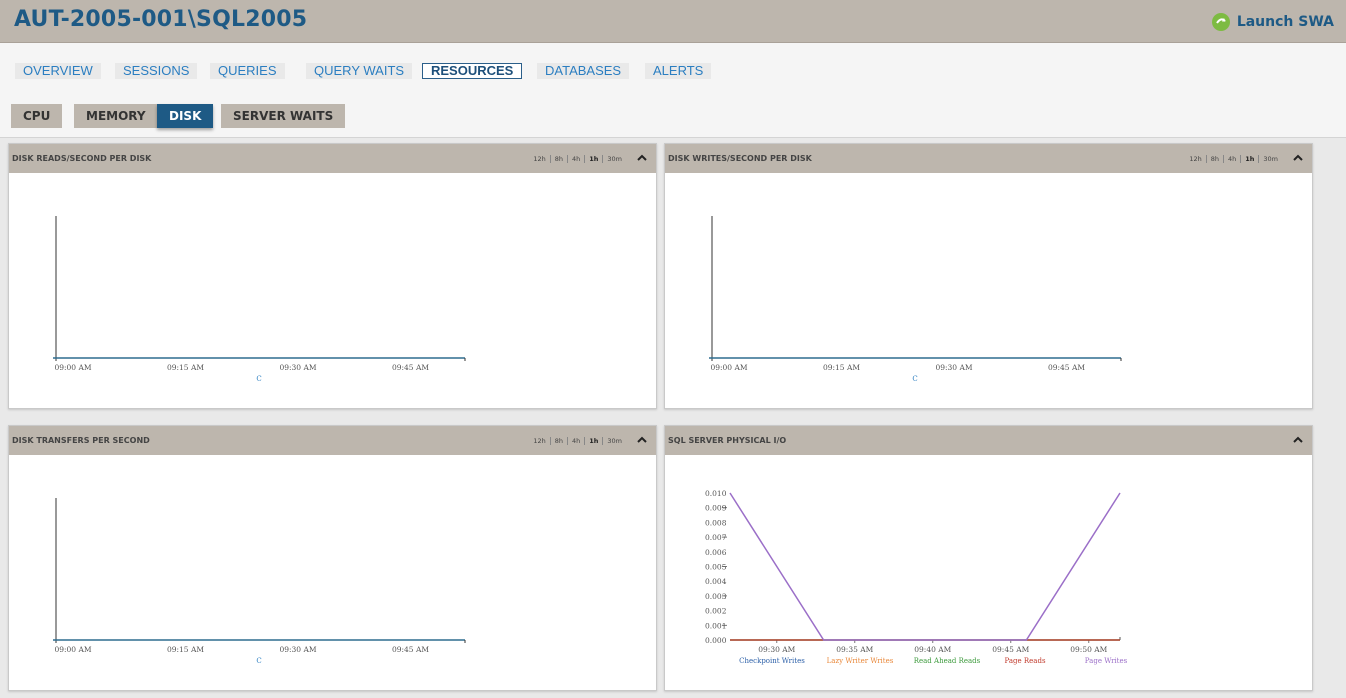  Describe the element at coordinates (947, 661) in the screenshot. I see `legend-item: Read Ahead Reads` at that location.